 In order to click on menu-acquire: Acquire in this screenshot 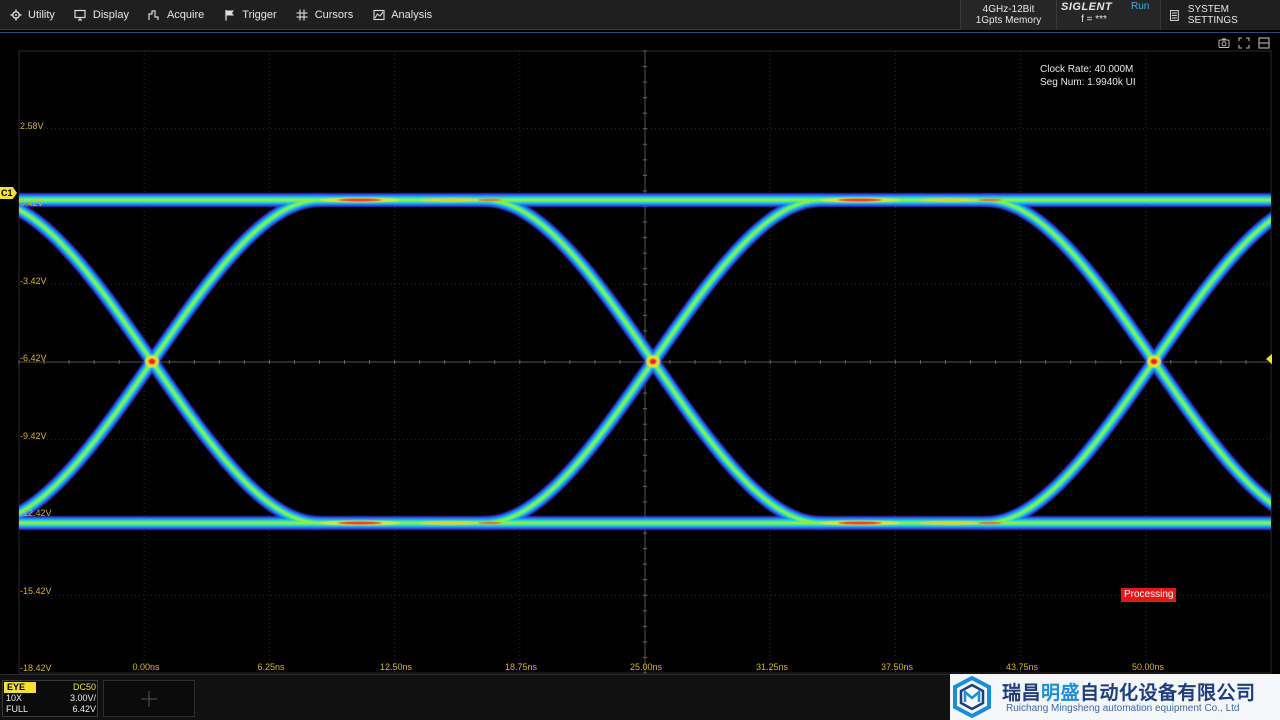, I will do `click(176, 15)`.